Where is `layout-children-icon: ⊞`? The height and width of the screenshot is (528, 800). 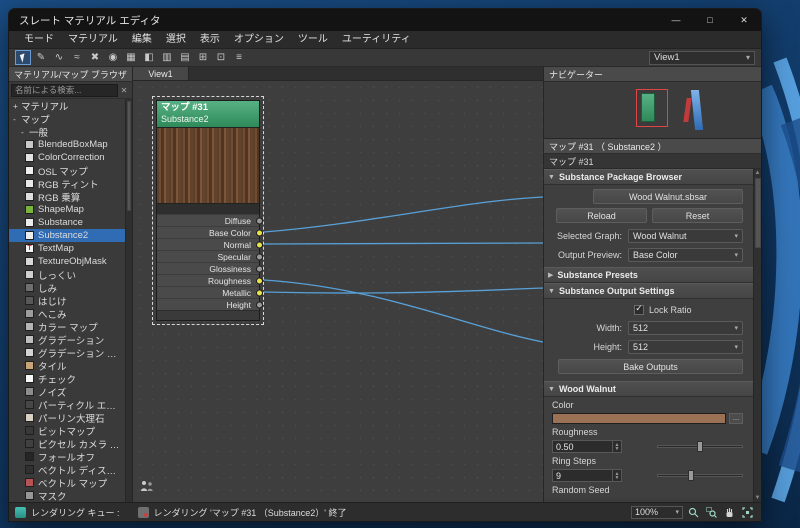
layout-children-icon: ⊞ is located at coordinates (203, 57).